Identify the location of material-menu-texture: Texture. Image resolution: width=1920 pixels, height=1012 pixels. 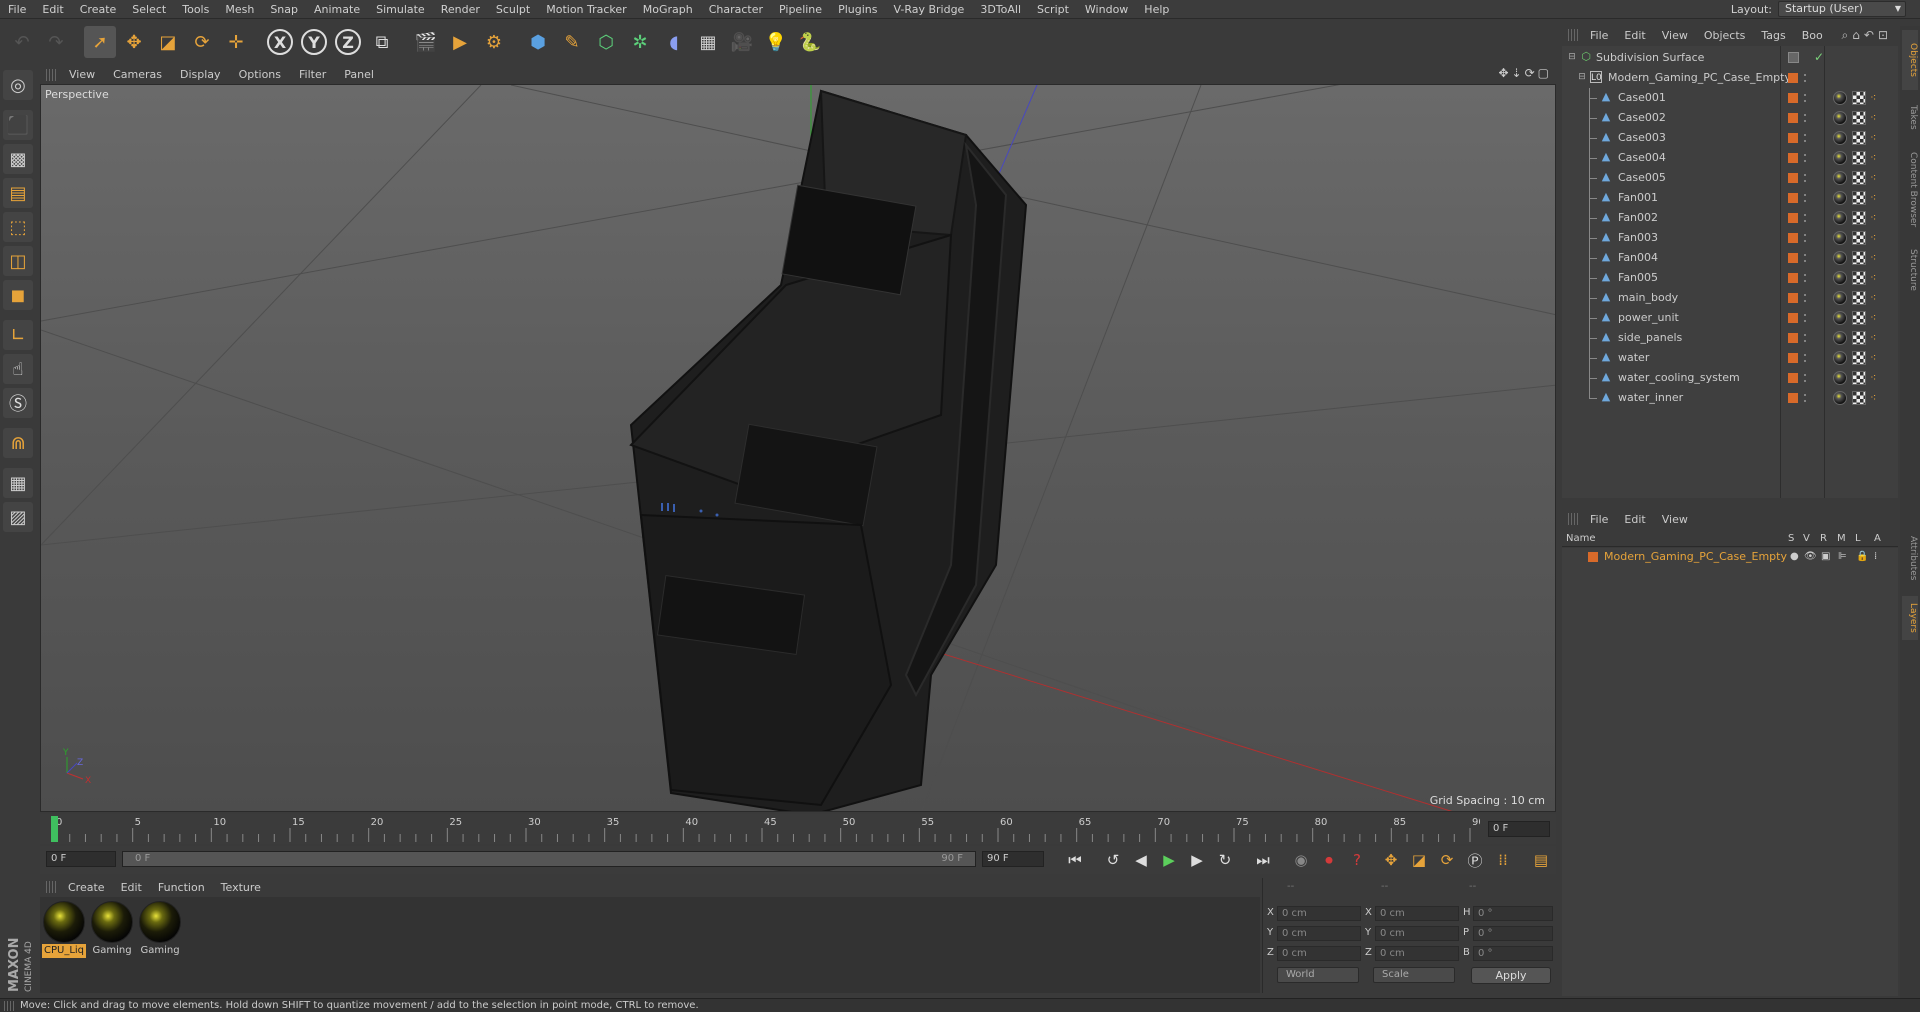
(241, 887).